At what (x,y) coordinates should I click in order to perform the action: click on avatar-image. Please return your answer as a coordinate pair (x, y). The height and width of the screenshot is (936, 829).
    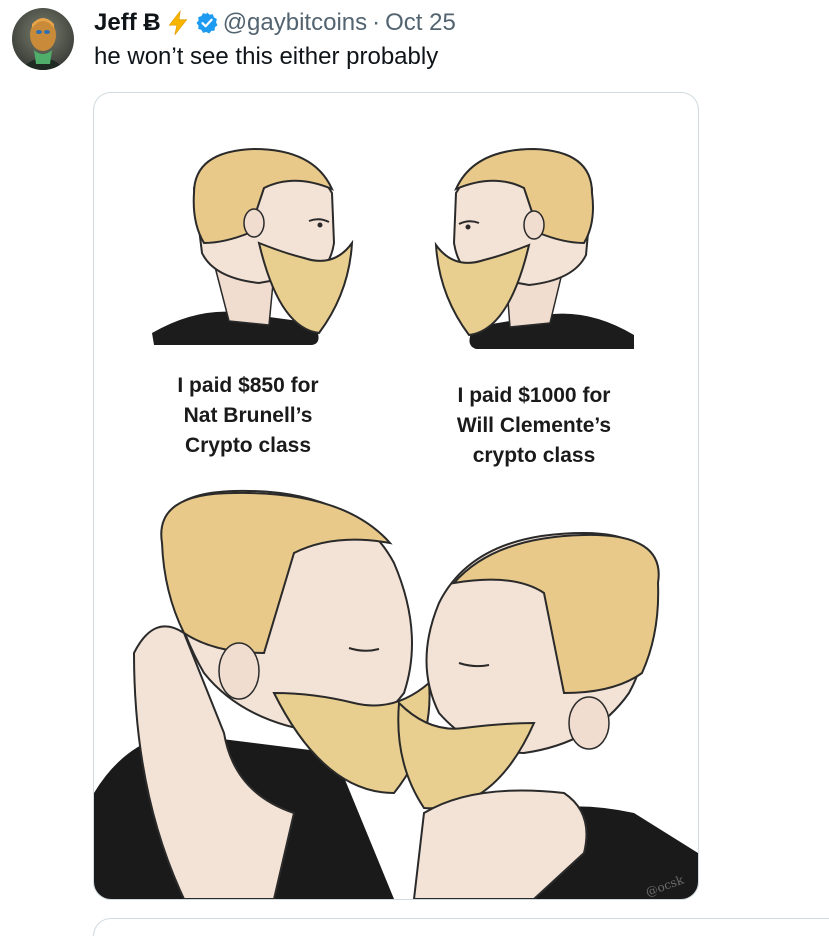
    Looking at the image, I should click on (43, 39).